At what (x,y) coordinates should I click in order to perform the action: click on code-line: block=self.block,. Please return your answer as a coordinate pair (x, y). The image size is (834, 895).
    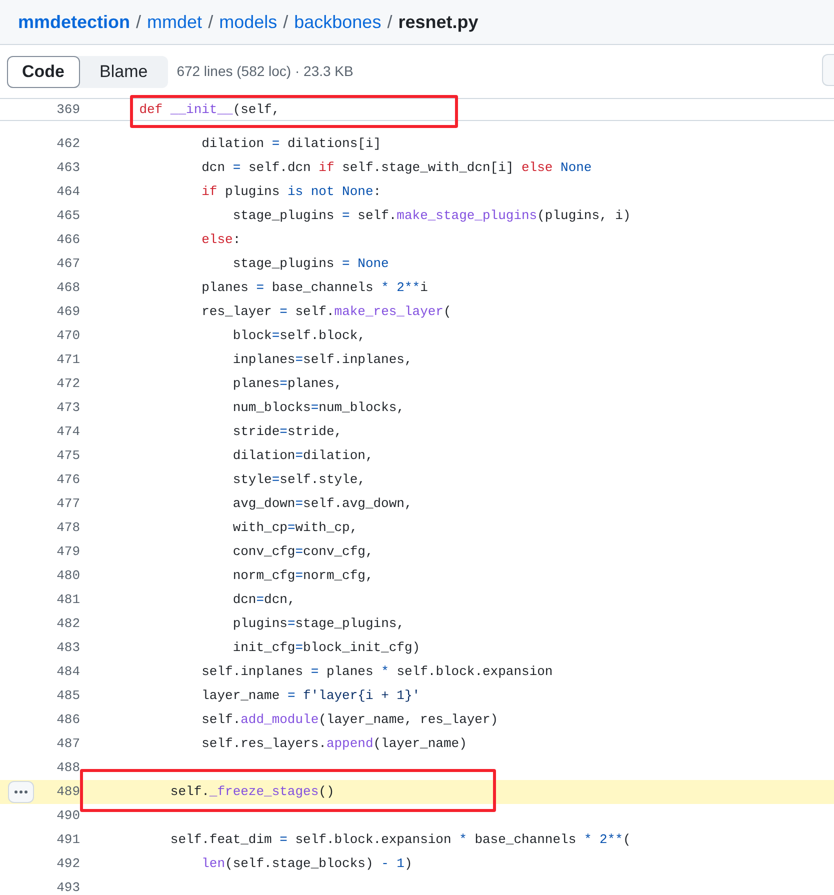
    Looking at the image, I should click on (299, 336).